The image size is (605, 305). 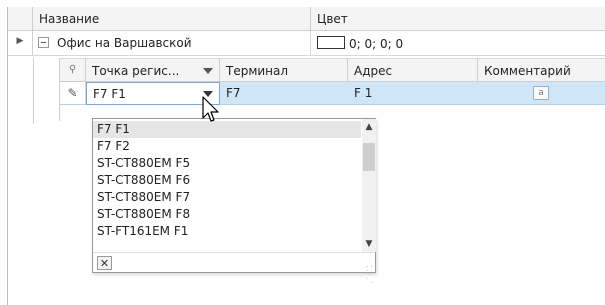 What do you see at coordinates (413, 70) in the screenshot?
I see `column-header-address: Адрес` at bounding box center [413, 70].